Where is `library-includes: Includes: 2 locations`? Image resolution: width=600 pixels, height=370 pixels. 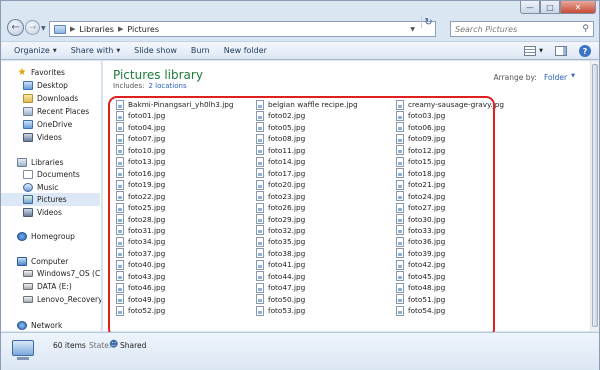
library-includes: Includes: 2 locations is located at coordinates (150, 86).